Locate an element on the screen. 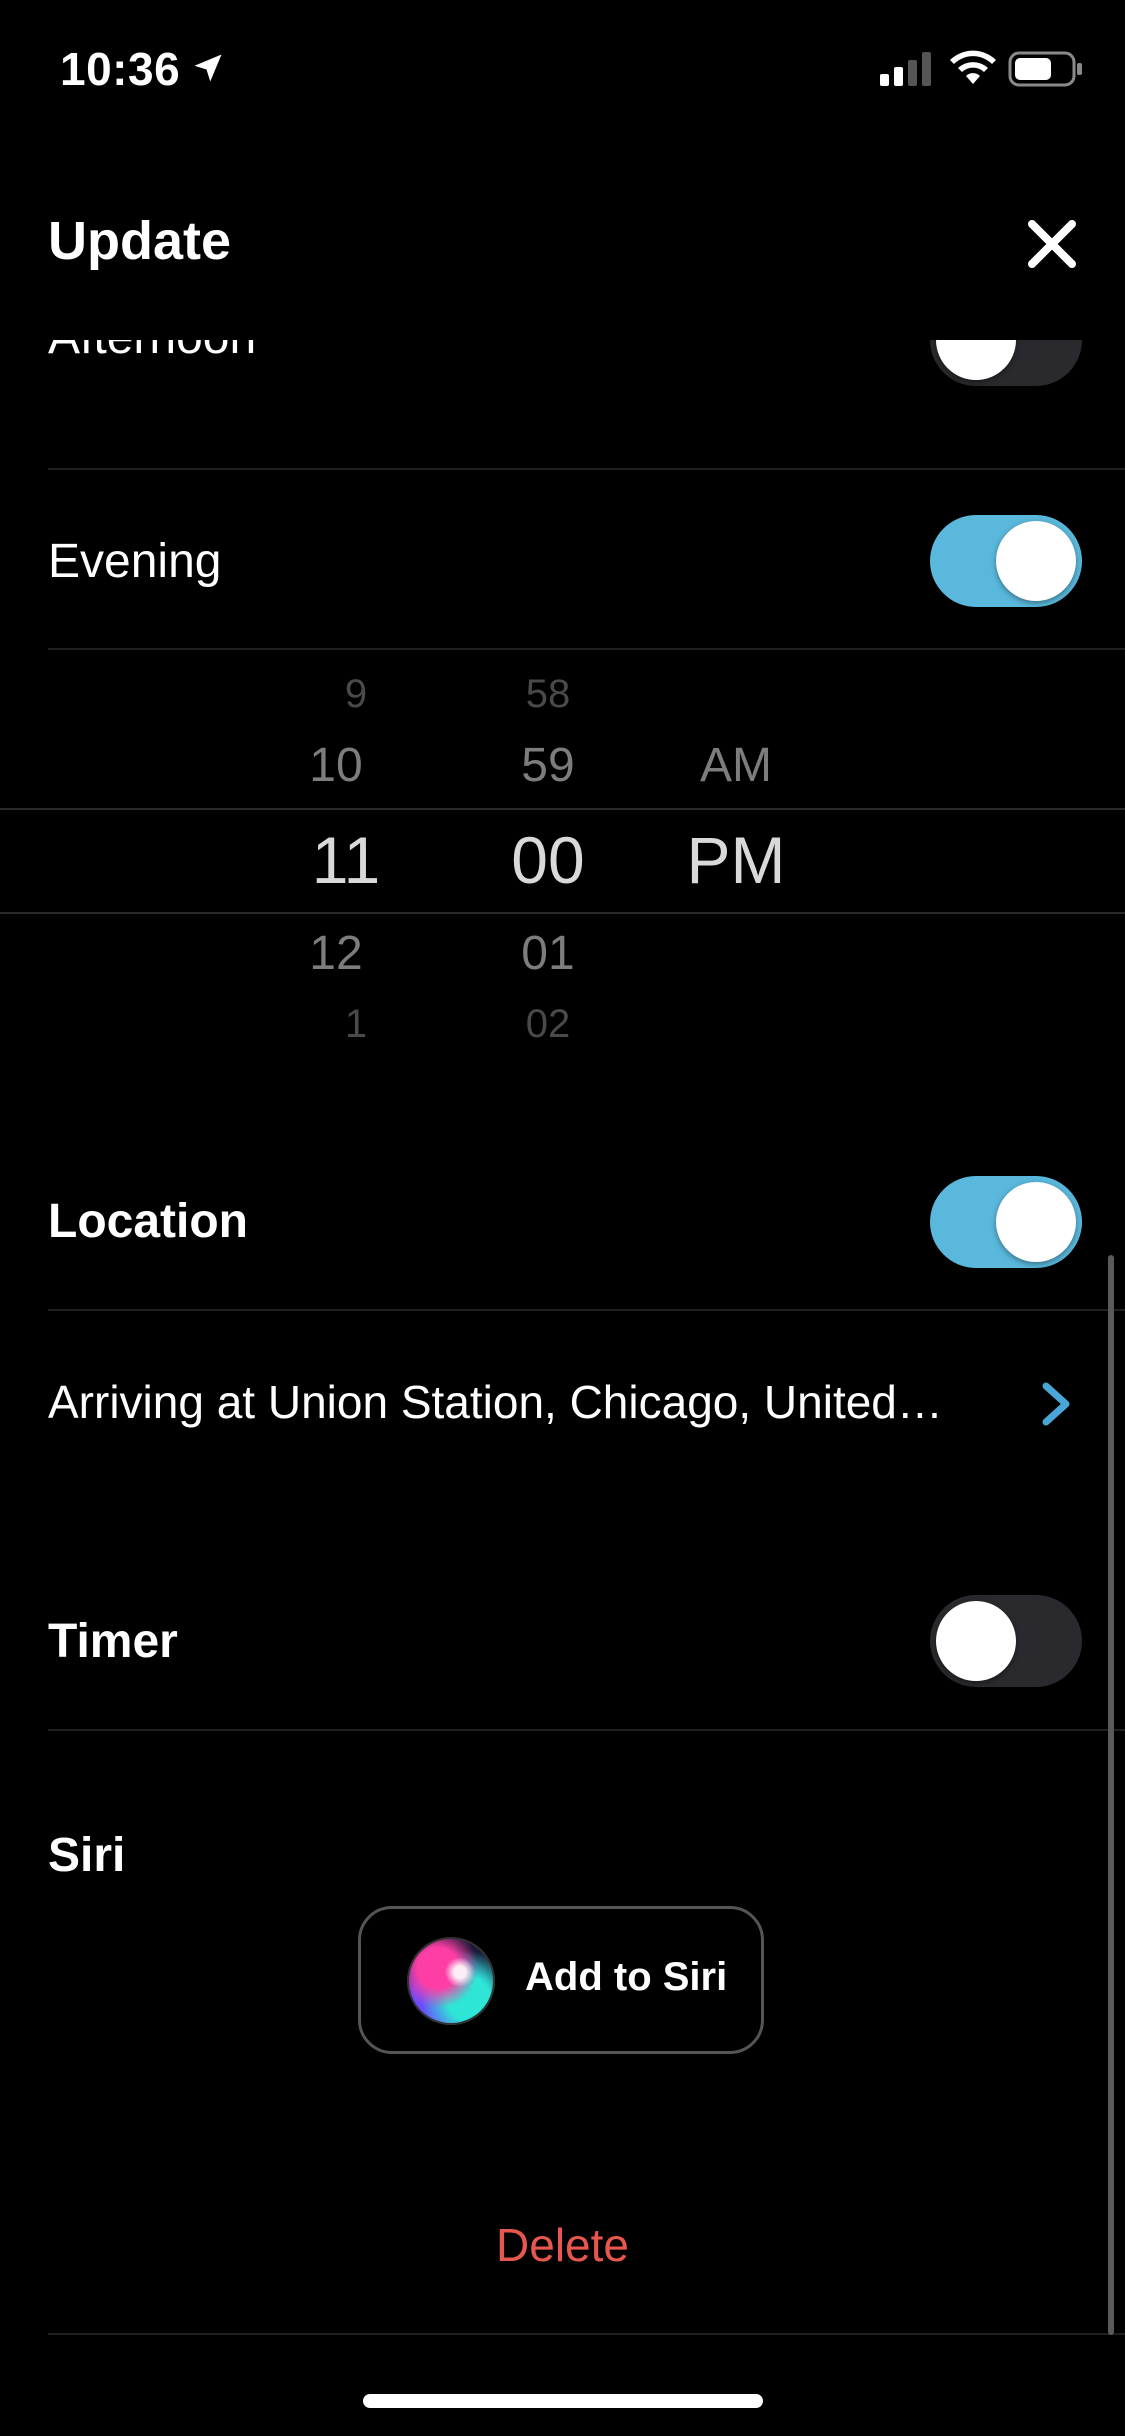  afternoon-row: Afternoon is located at coordinates (562, 404).